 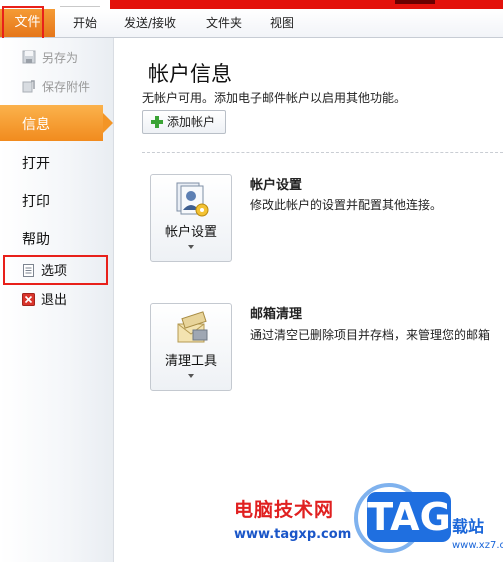 What do you see at coordinates (191, 122) in the screenshot?
I see `add-account-label: 添加帐户` at bounding box center [191, 122].